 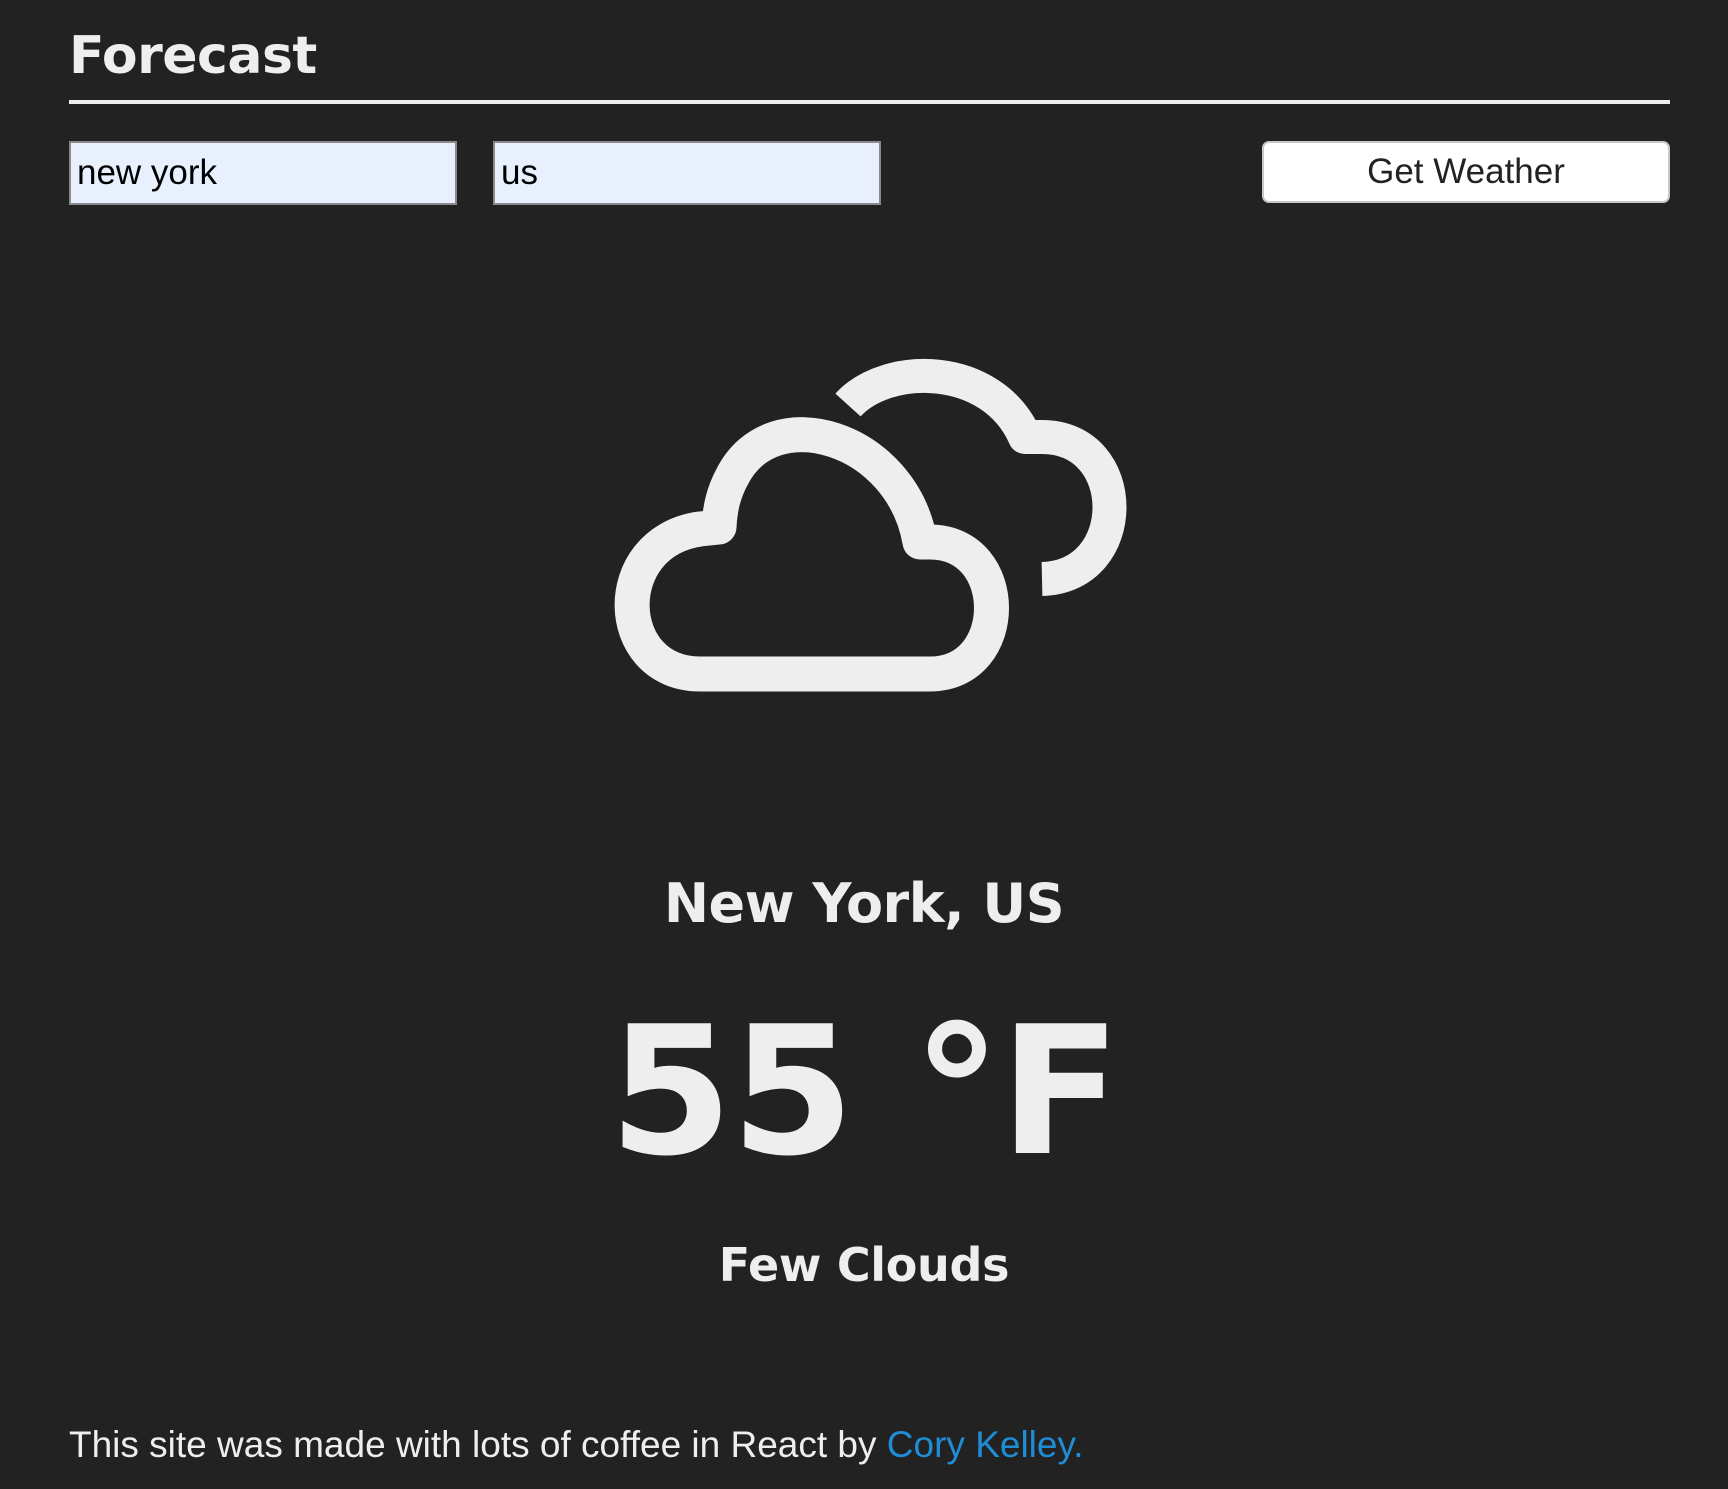 I want to click on location-label: New York, US, so click(x=864, y=903).